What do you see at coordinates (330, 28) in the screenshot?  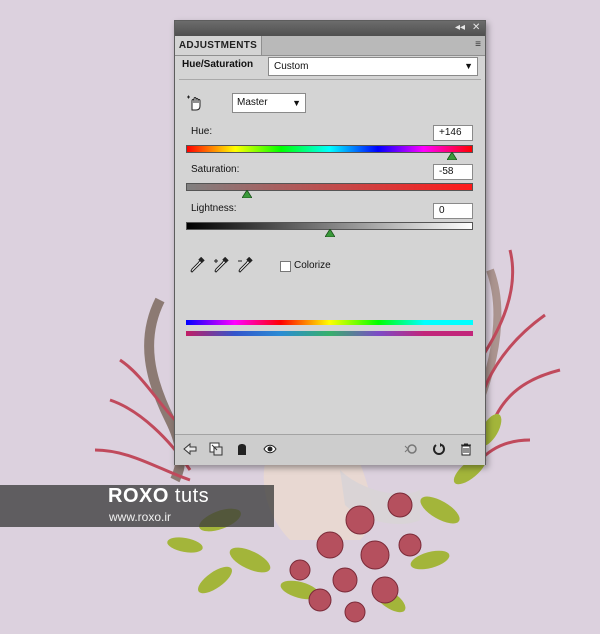 I see `panel-titlebar: ◂◂ ✕` at bounding box center [330, 28].